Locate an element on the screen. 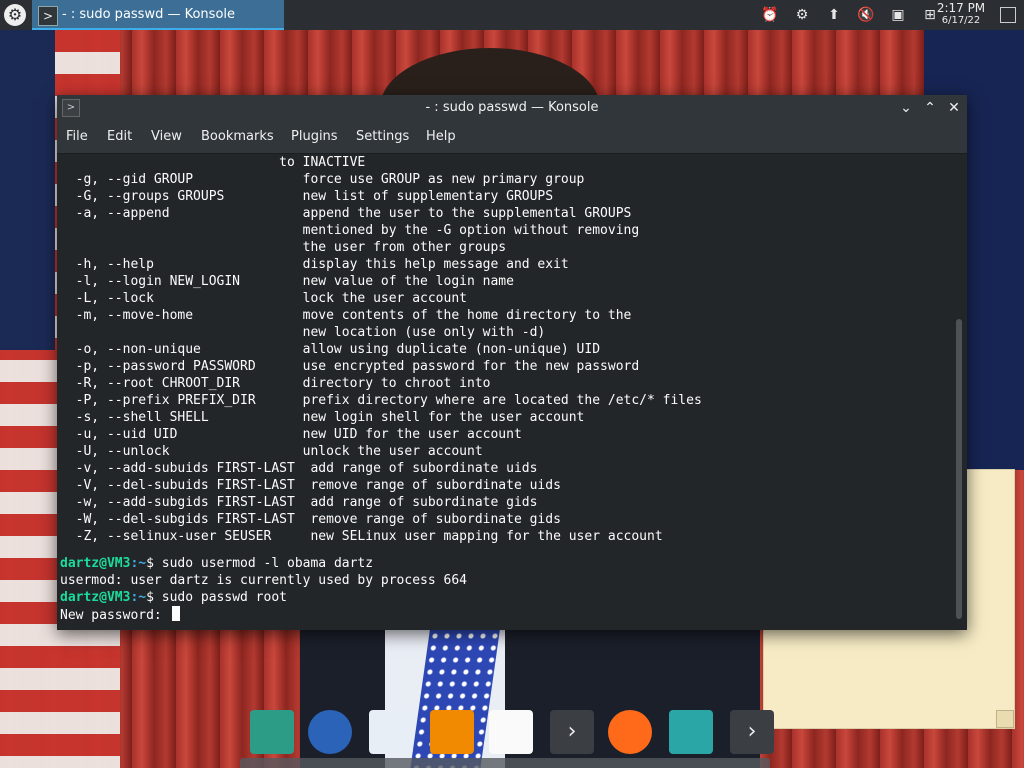  terminal-icon: › is located at coordinates (572, 732).